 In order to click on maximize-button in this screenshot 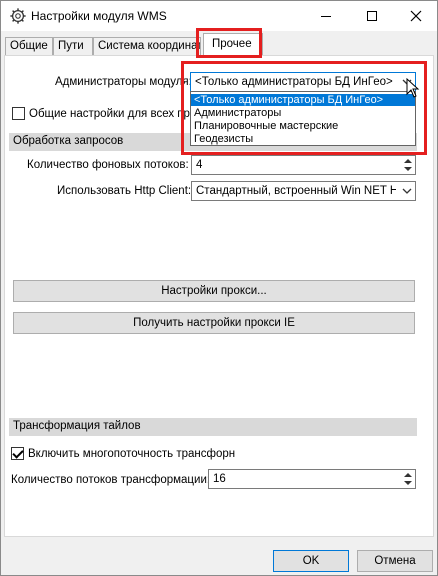, I will do `click(371, 16)`.